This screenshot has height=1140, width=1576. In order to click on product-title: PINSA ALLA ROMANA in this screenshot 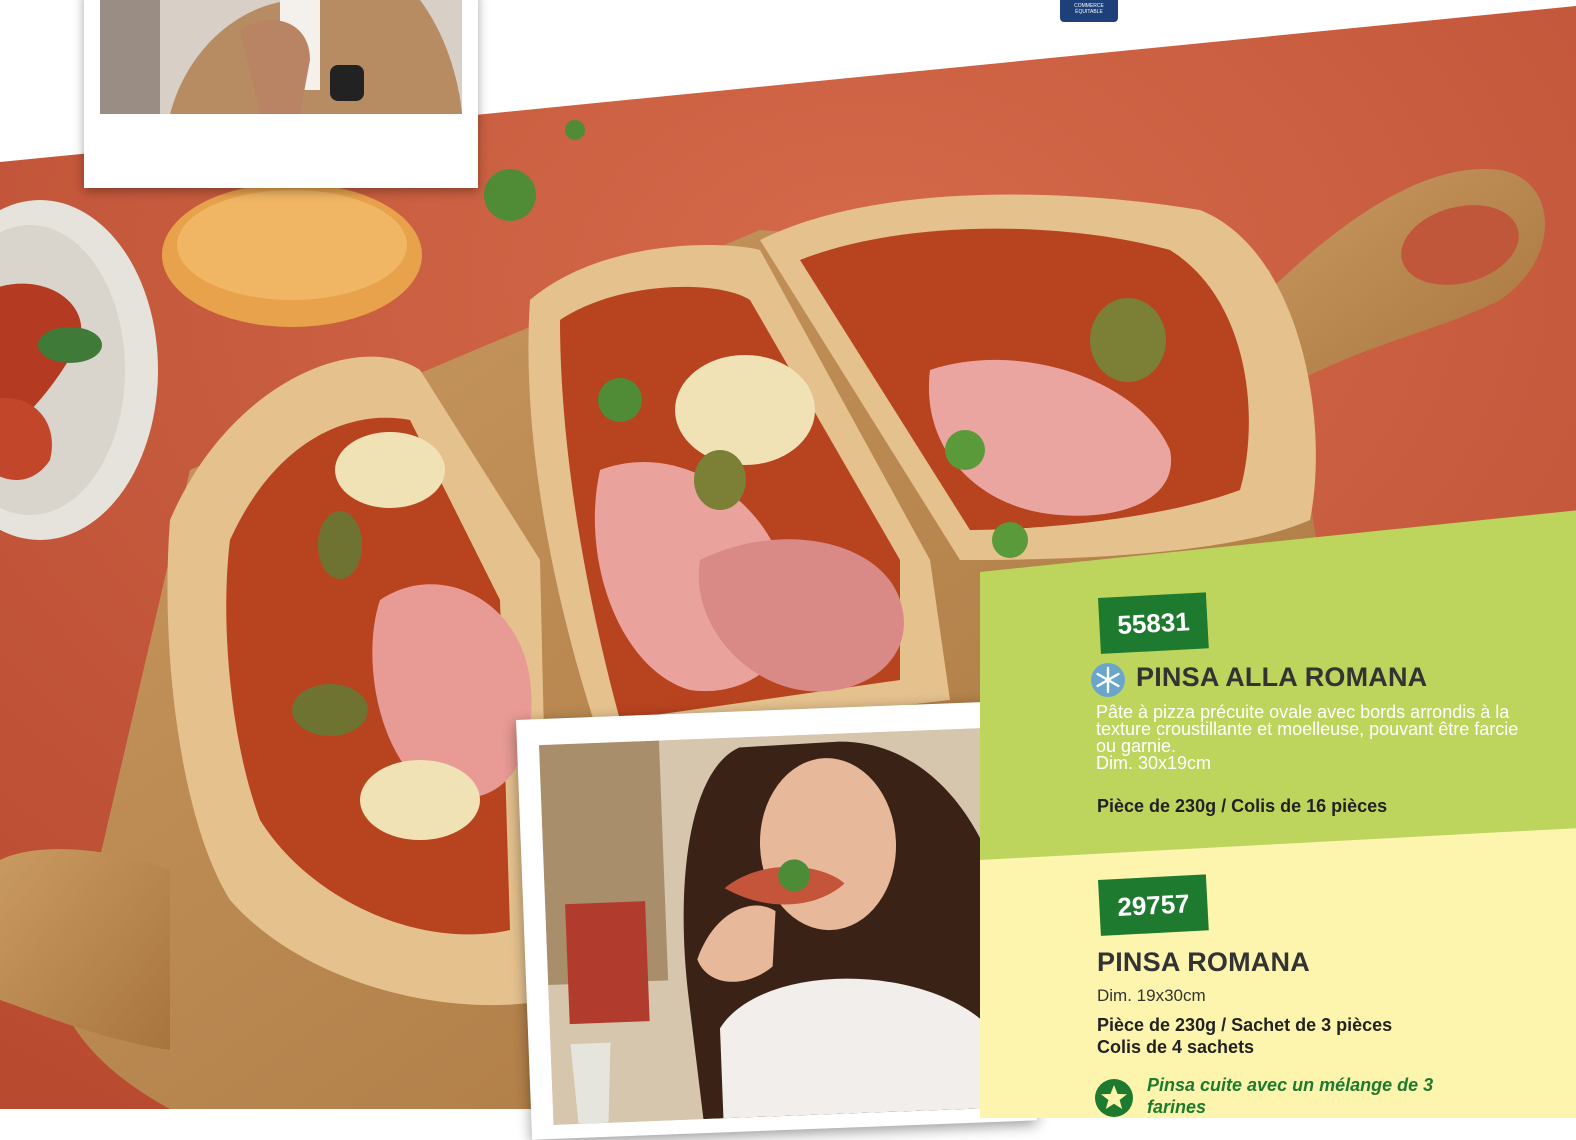, I will do `click(1282, 677)`.